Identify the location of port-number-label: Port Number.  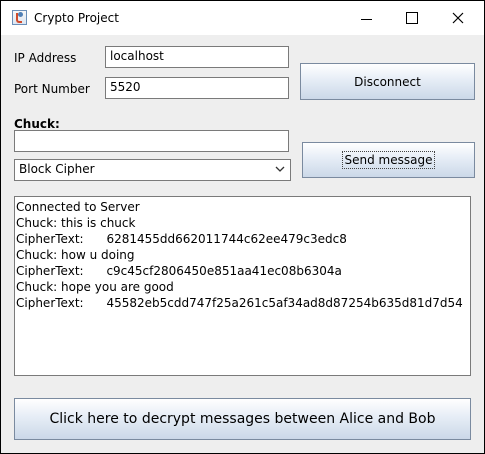
(52, 89).